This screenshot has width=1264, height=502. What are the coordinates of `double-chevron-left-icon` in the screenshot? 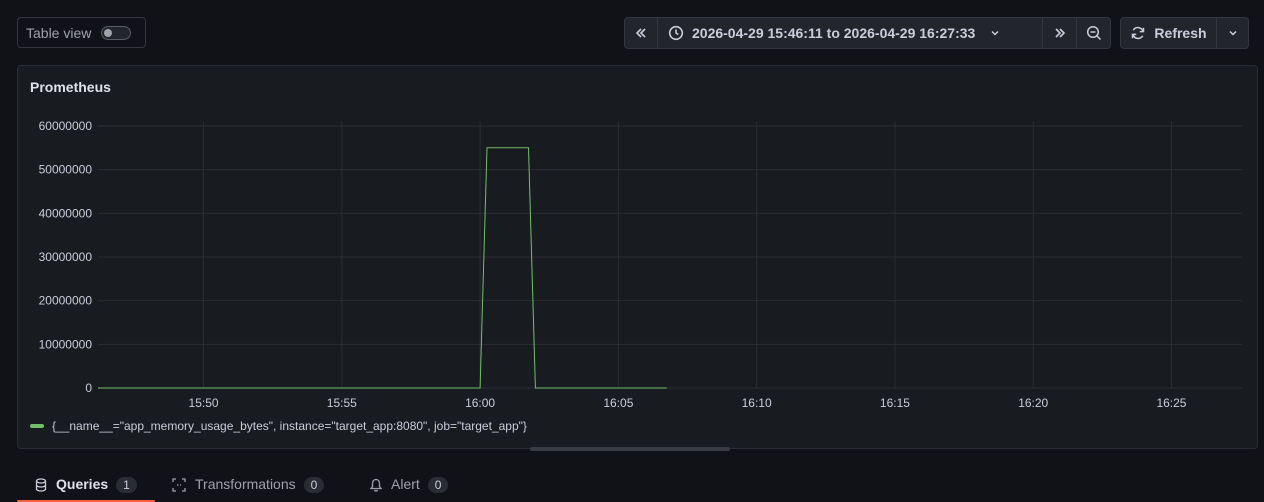 It's located at (641, 33).